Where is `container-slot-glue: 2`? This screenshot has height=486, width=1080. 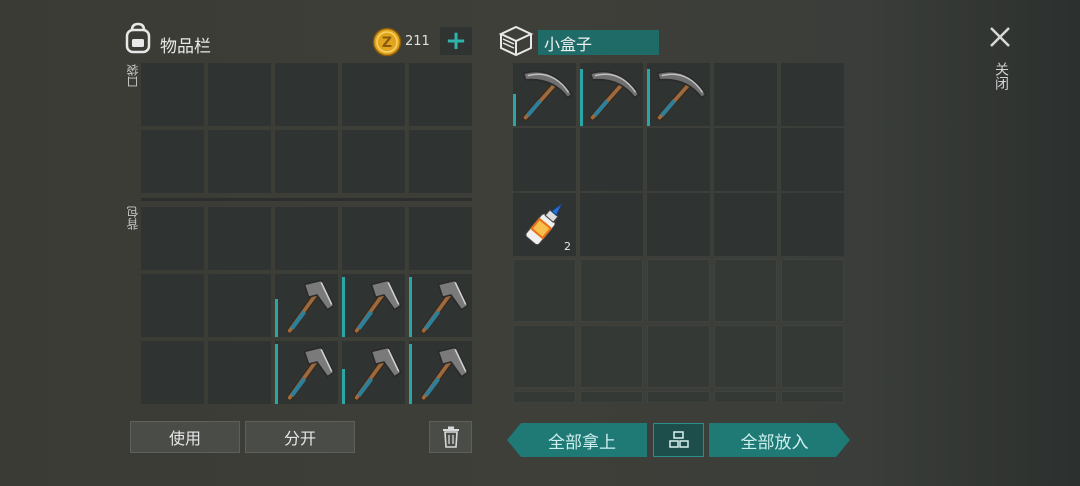
container-slot-glue: 2 is located at coordinates (544, 224).